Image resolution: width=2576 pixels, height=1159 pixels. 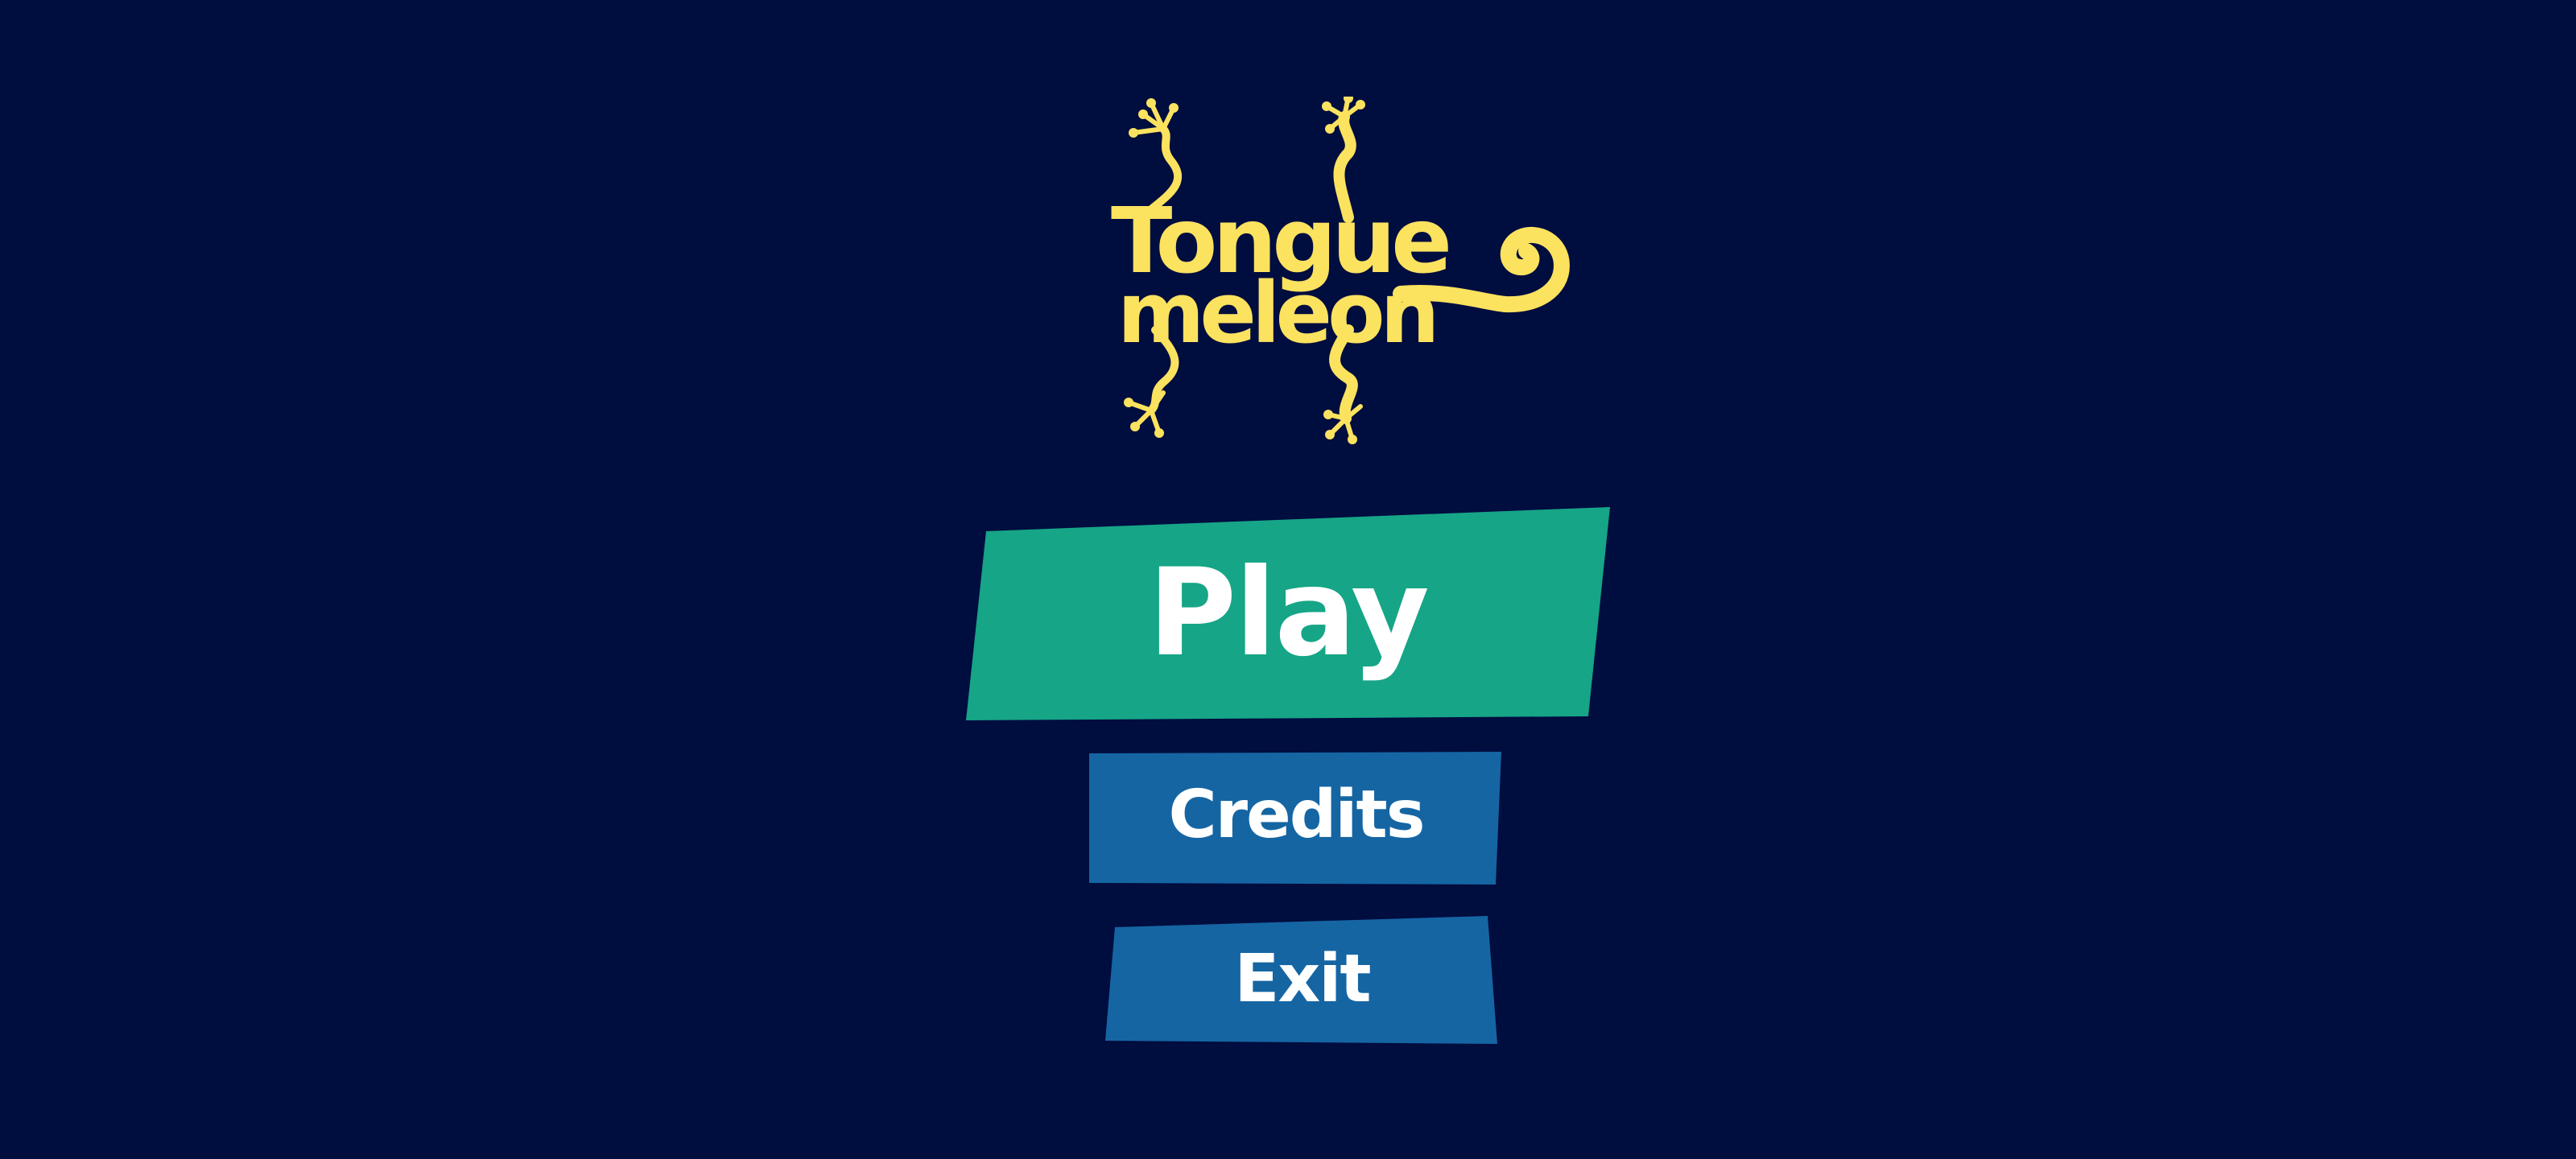 I want to click on credits-button: Credits, so click(x=1296, y=818).